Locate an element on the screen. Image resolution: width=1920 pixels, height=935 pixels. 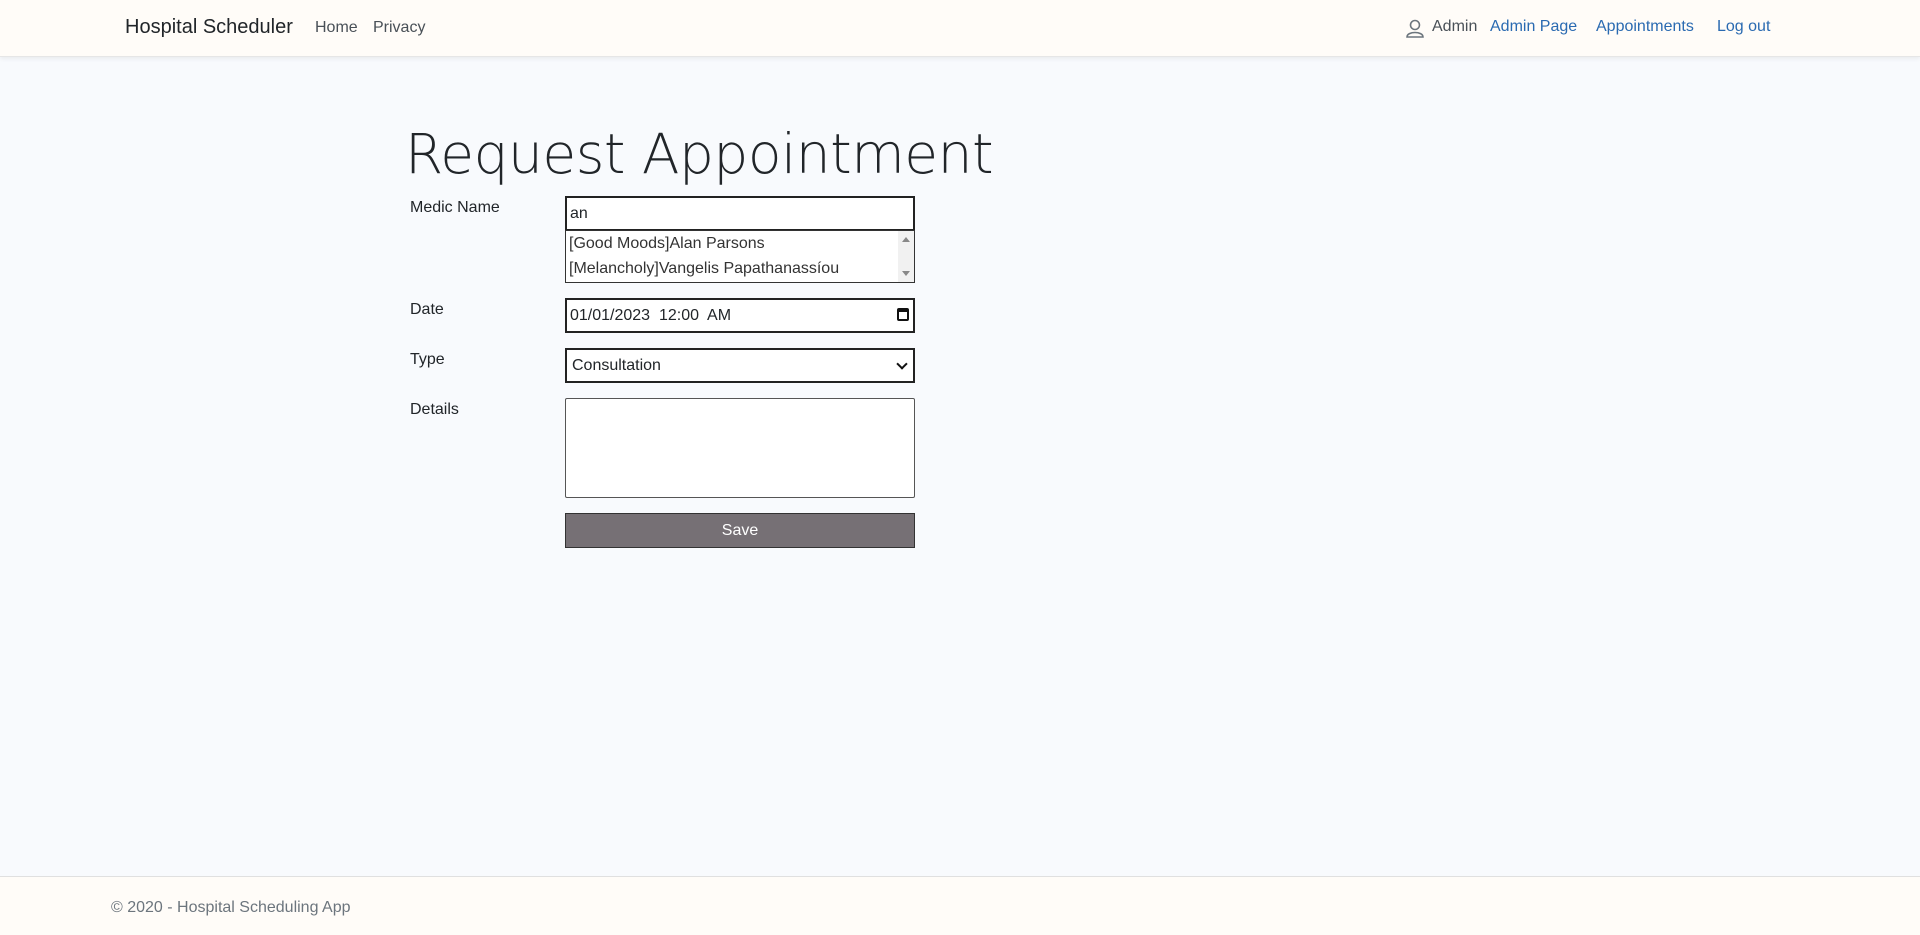
details-textarea is located at coordinates (740, 448).